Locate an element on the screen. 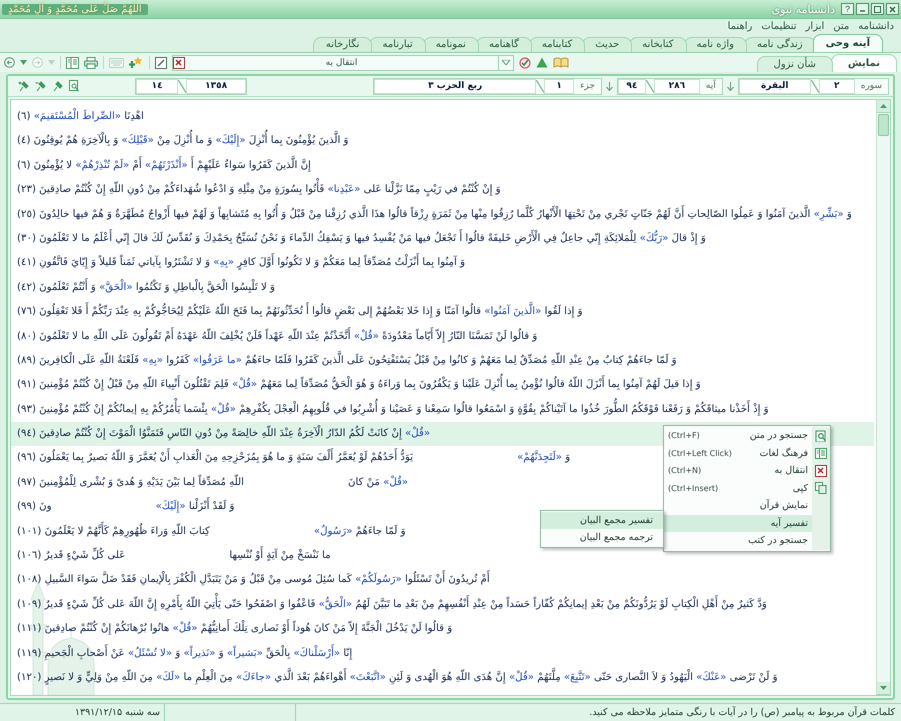 The image size is (901, 721). close-button is located at coordinates (892, 9).